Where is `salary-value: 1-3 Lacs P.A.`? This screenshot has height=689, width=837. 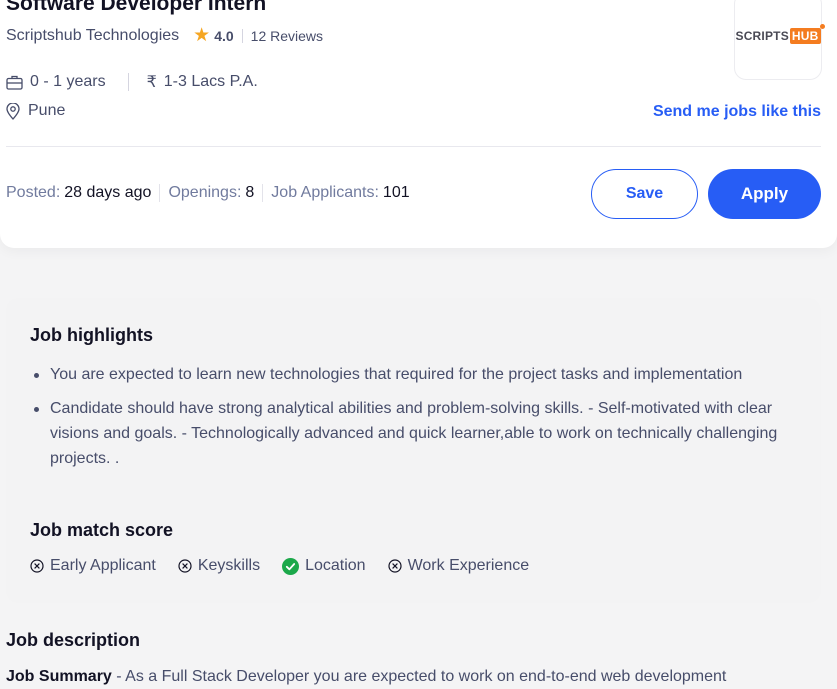
salary-value: 1-3 Lacs P.A. is located at coordinates (210, 81).